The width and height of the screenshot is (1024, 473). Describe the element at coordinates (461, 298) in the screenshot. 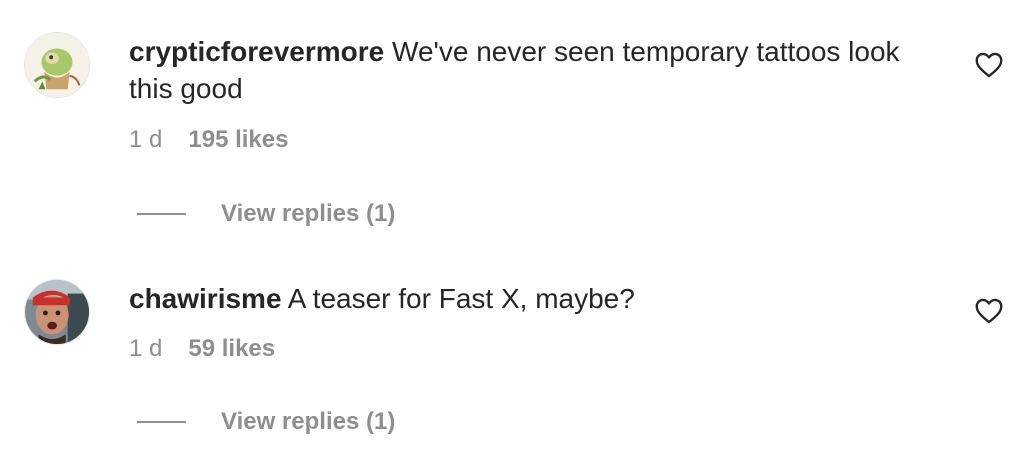

I see `comment-text: A teaser for Fast X, maybe?` at that location.